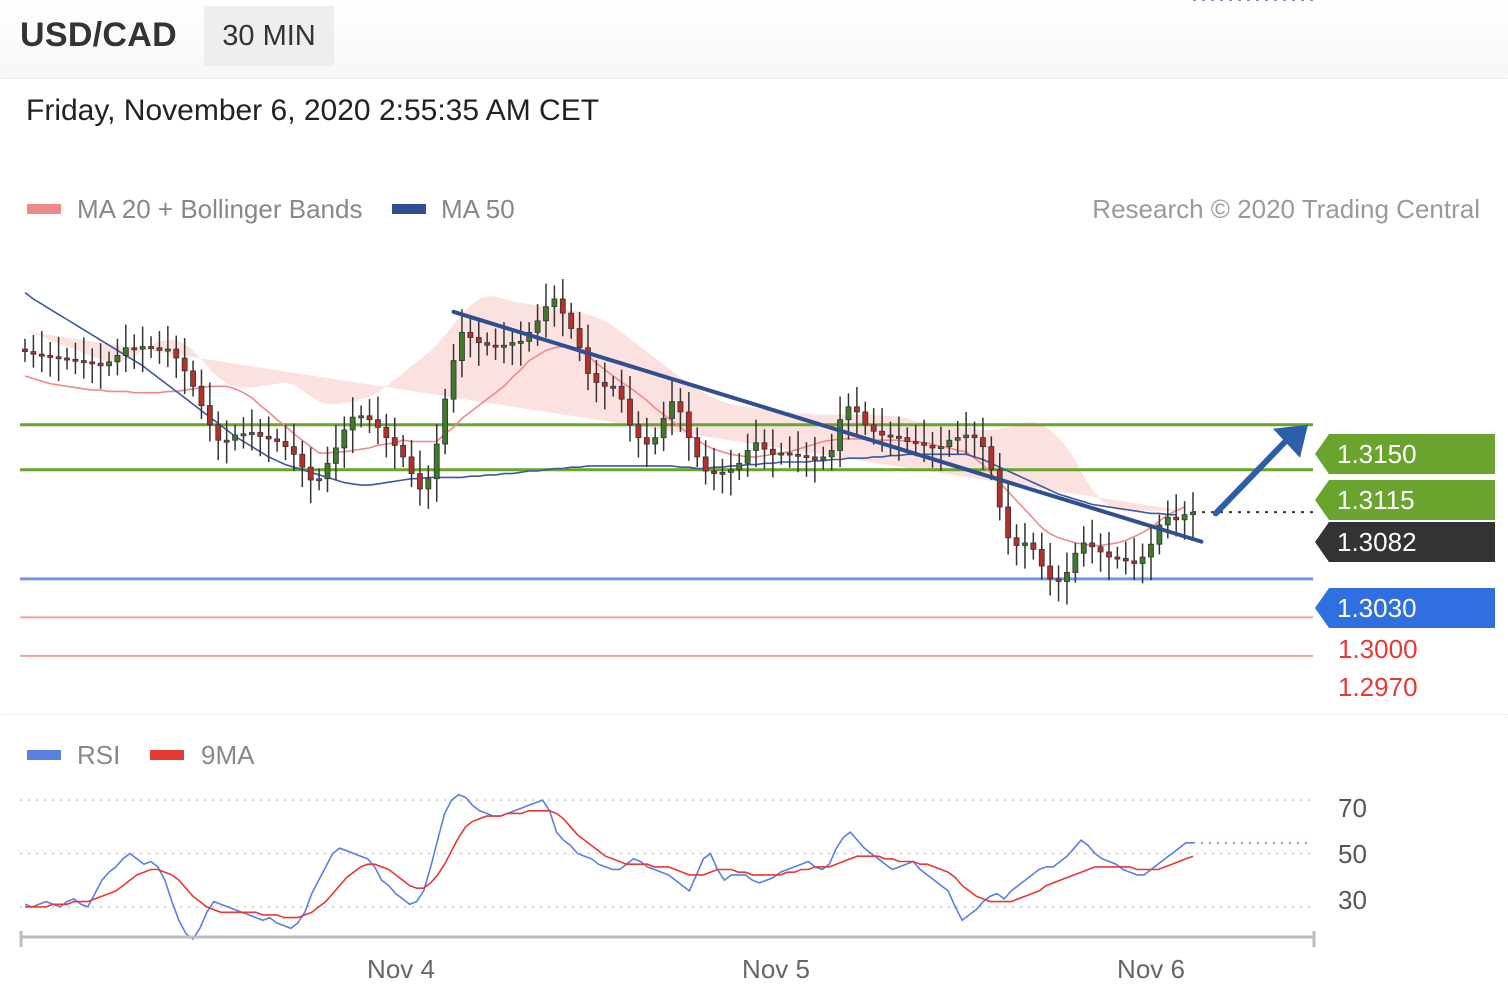  What do you see at coordinates (228, 755) in the screenshot?
I see `ma9-legend-label: 9MA` at bounding box center [228, 755].